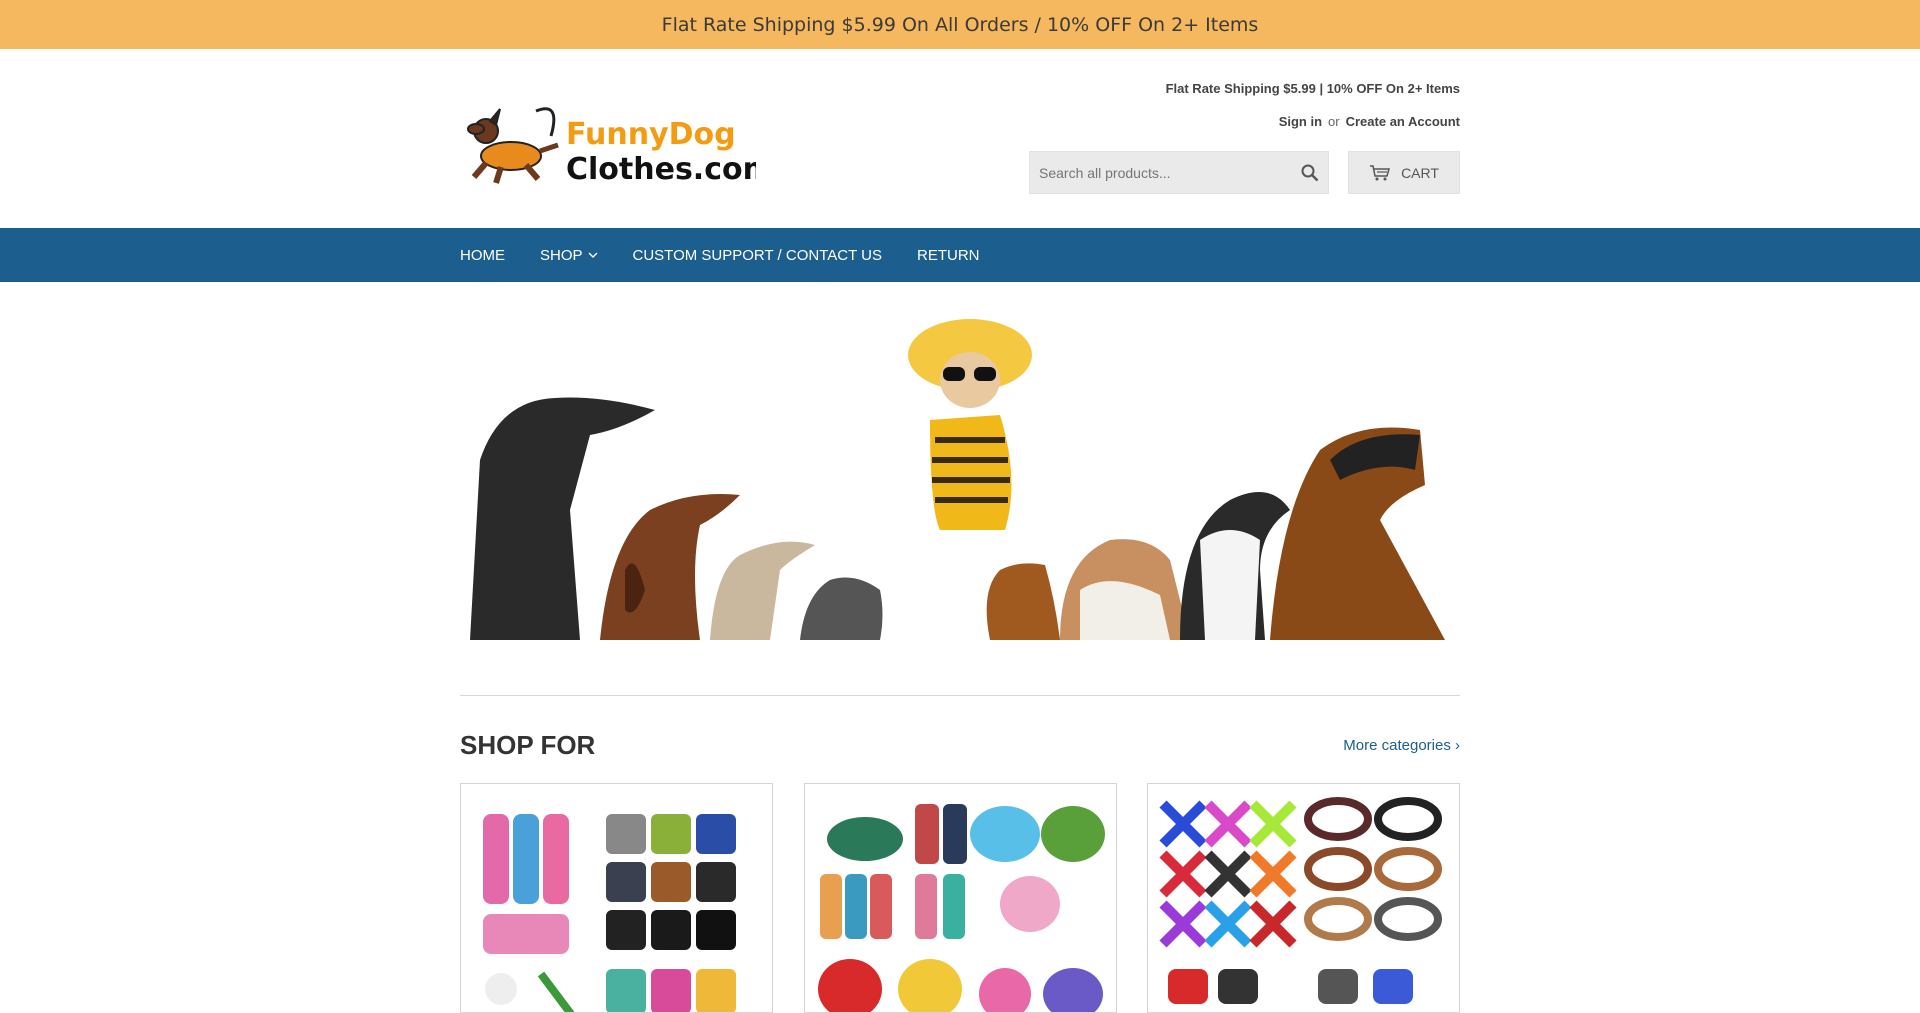 Image resolution: width=1920 pixels, height=1013 pixels. What do you see at coordinates (1380, 172) in the screenshot?
I see `cart-icon` at bounding box center [1380, 172].